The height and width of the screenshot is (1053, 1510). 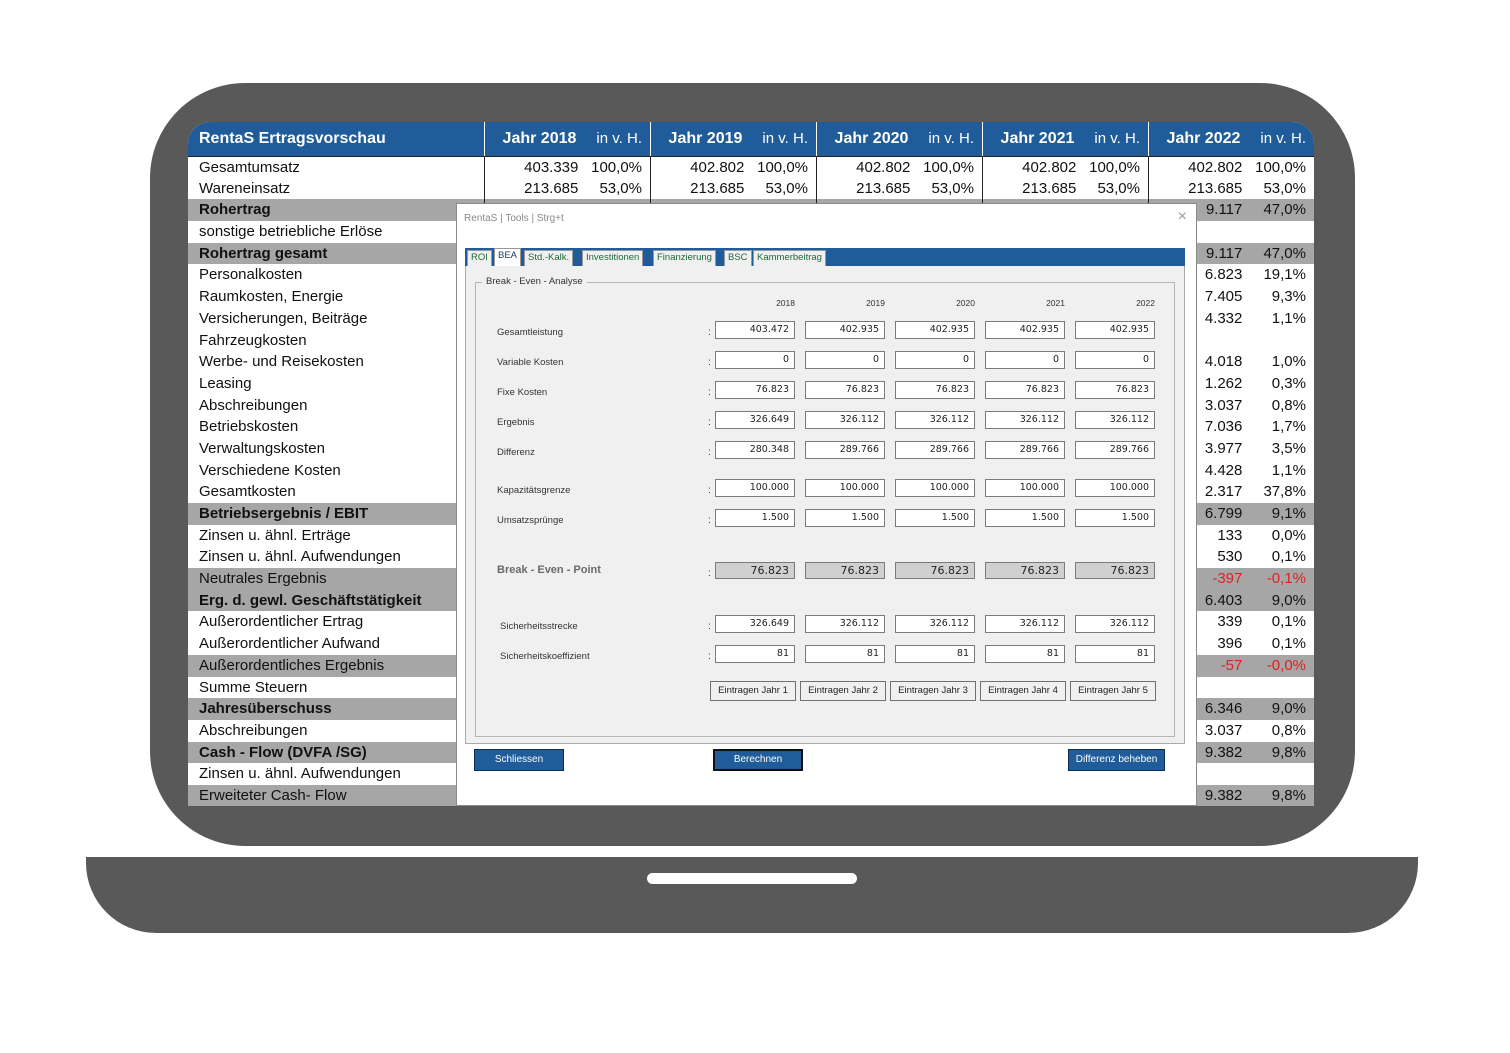 I want to click on row-label: Neutrales Ergebnis, so click(x=263, y=579).